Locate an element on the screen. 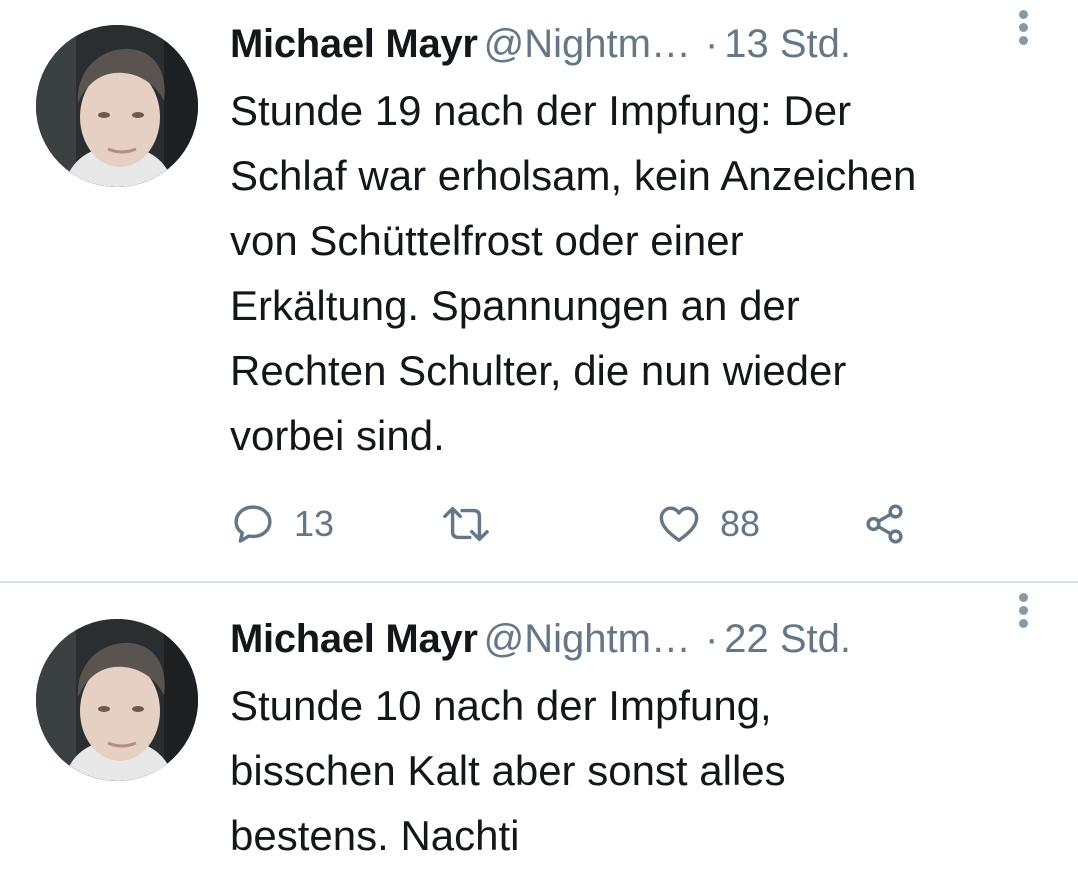 The height and width of the screenshot is (875, 1078). tweet-header: Michael Mayr @Nightm… · 13 Std. is located at coordinates (639, 44).